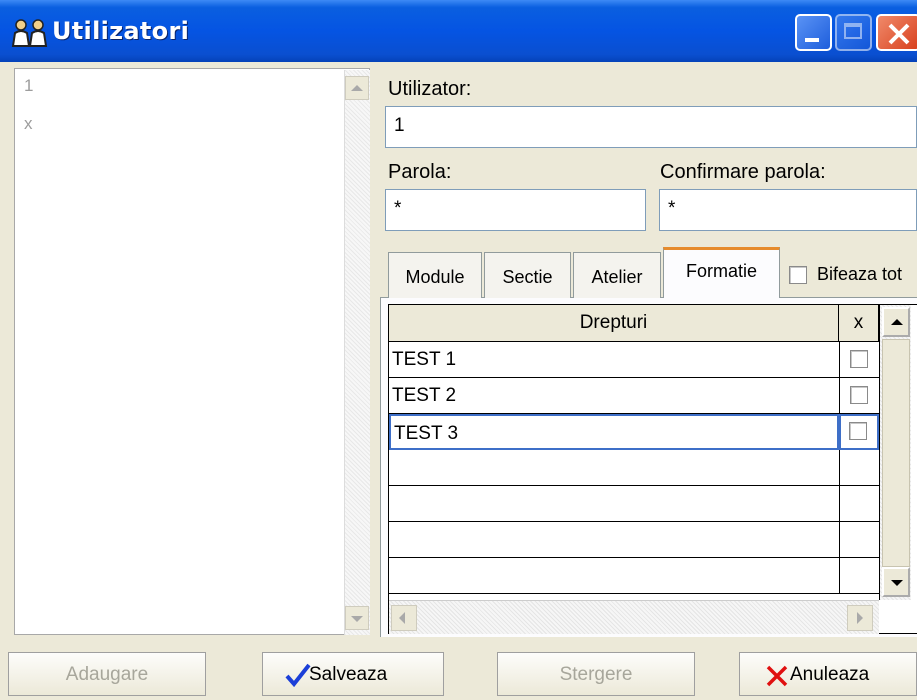 This screenshot has width=917, height=700. I want to click on scroll-down-button, so click(357, 618).